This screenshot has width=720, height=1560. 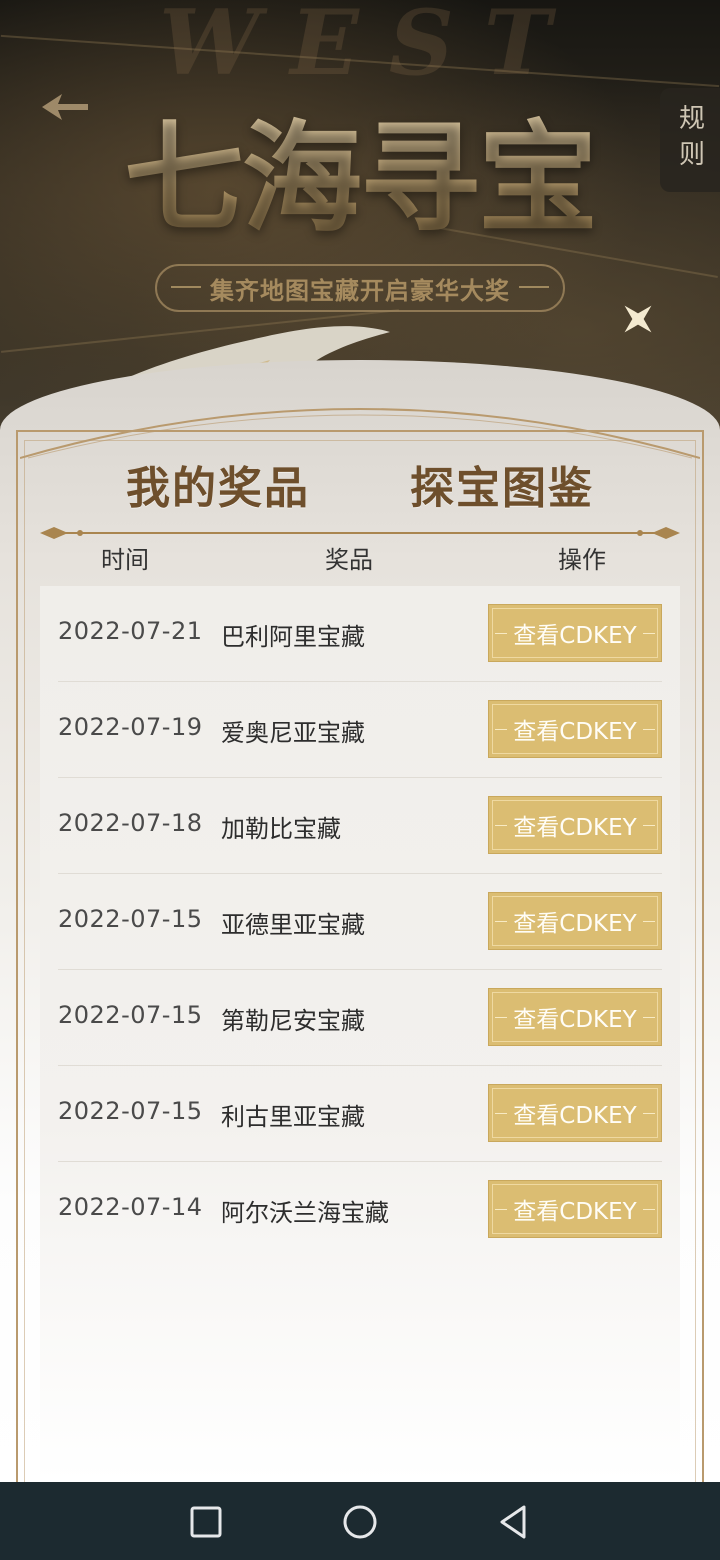 What do you see at coordinates (293, 1021) in the screenshot?
I see `row-prize: 第勒尼安宝藏` at bounding box center [293, 1021].